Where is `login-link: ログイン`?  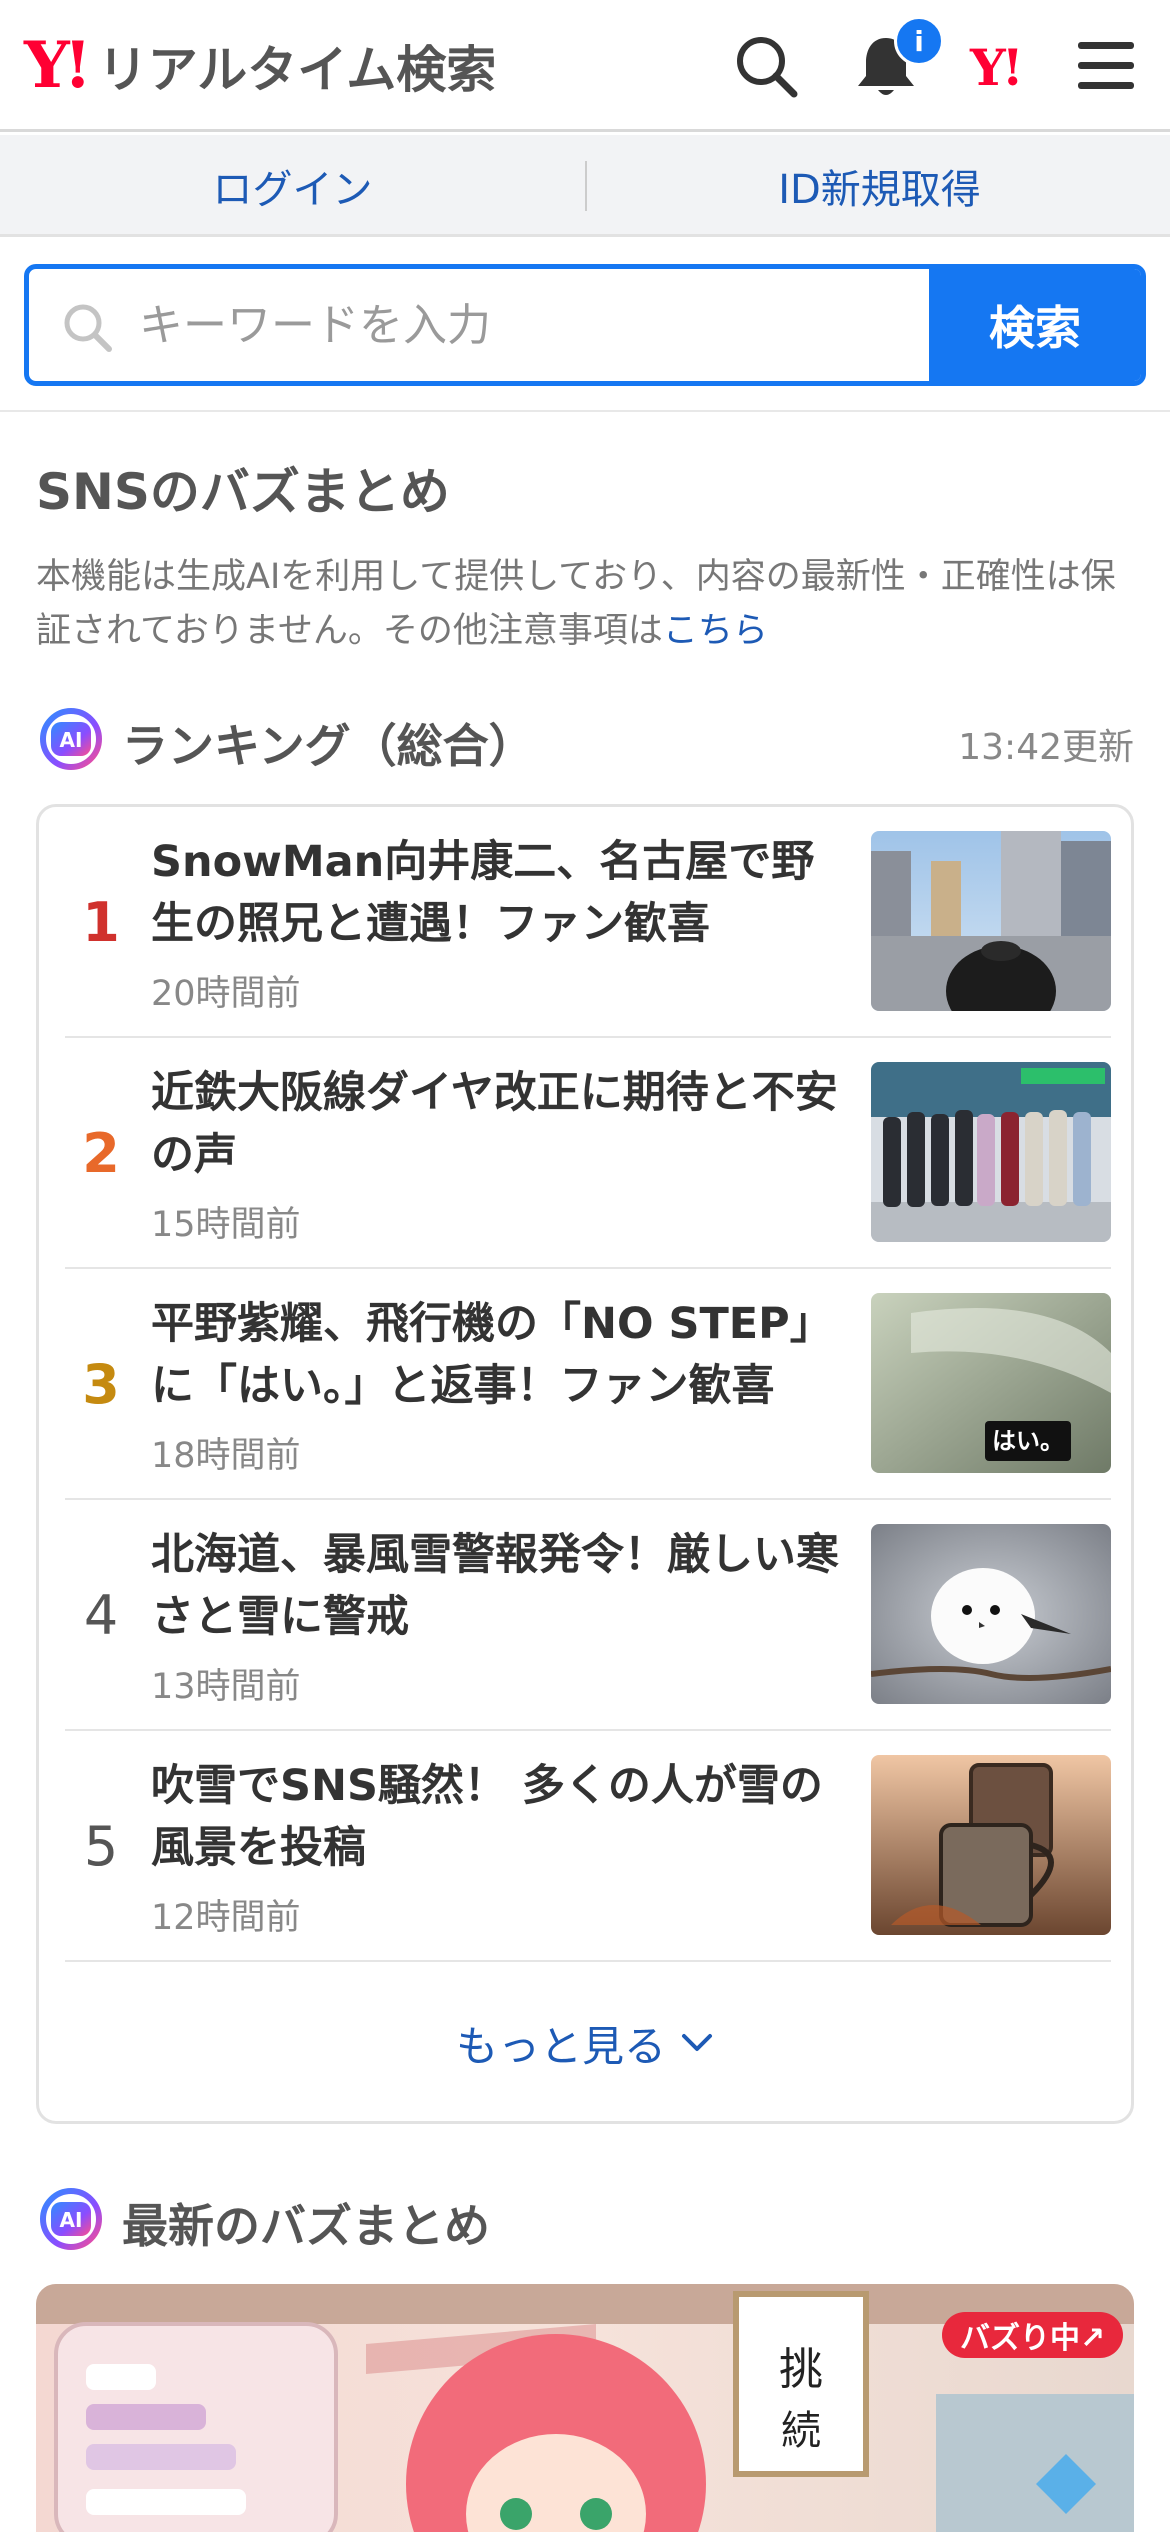
login-link: ログイン is located at coordinates (292, 186).